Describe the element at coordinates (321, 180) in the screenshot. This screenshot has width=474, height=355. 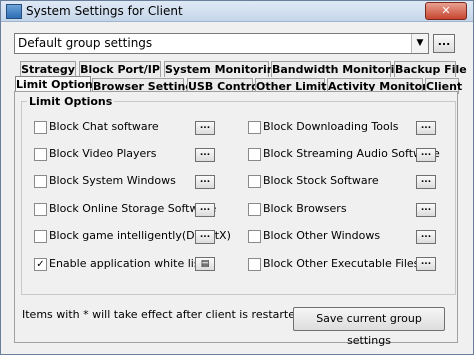
I see `option-label: Block Stock Software` at that location.